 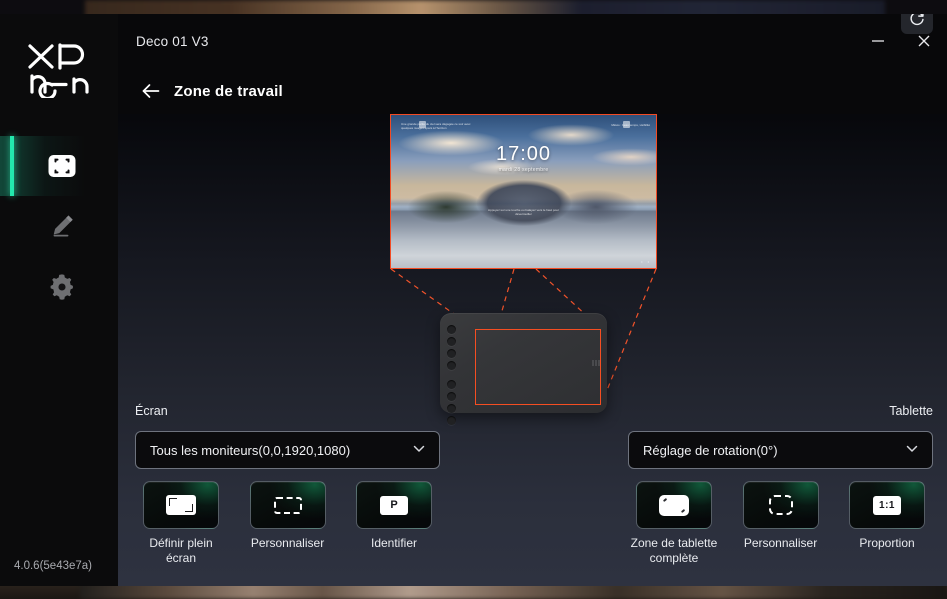 I want to click on sidebar-nav, so click(x=59, y=226).